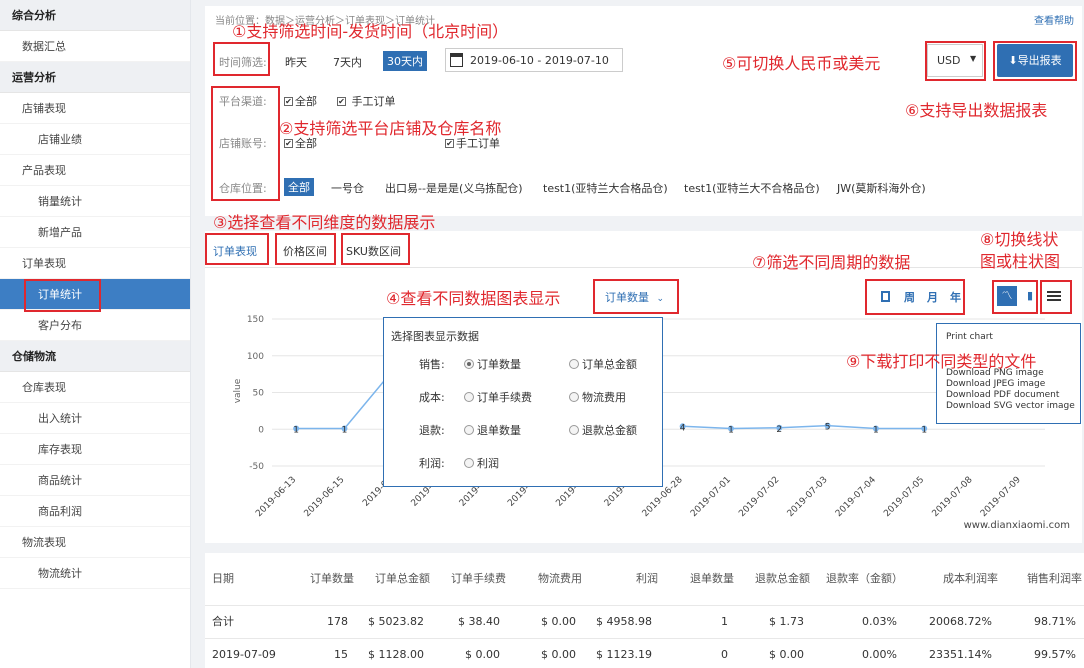 This screenshot has height=668, width=1084. I want to click on table-header-cell: 订单手续费, so click(478, 579).